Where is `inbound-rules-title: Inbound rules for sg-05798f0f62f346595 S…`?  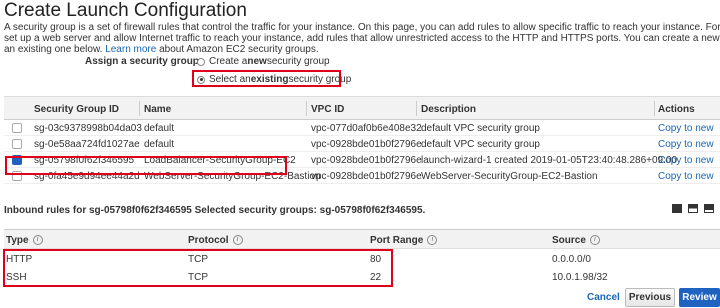
inbound-rules-title: Inbound rules for sg-05798f0f62f346595 S… is located at coordinates (215, 210).